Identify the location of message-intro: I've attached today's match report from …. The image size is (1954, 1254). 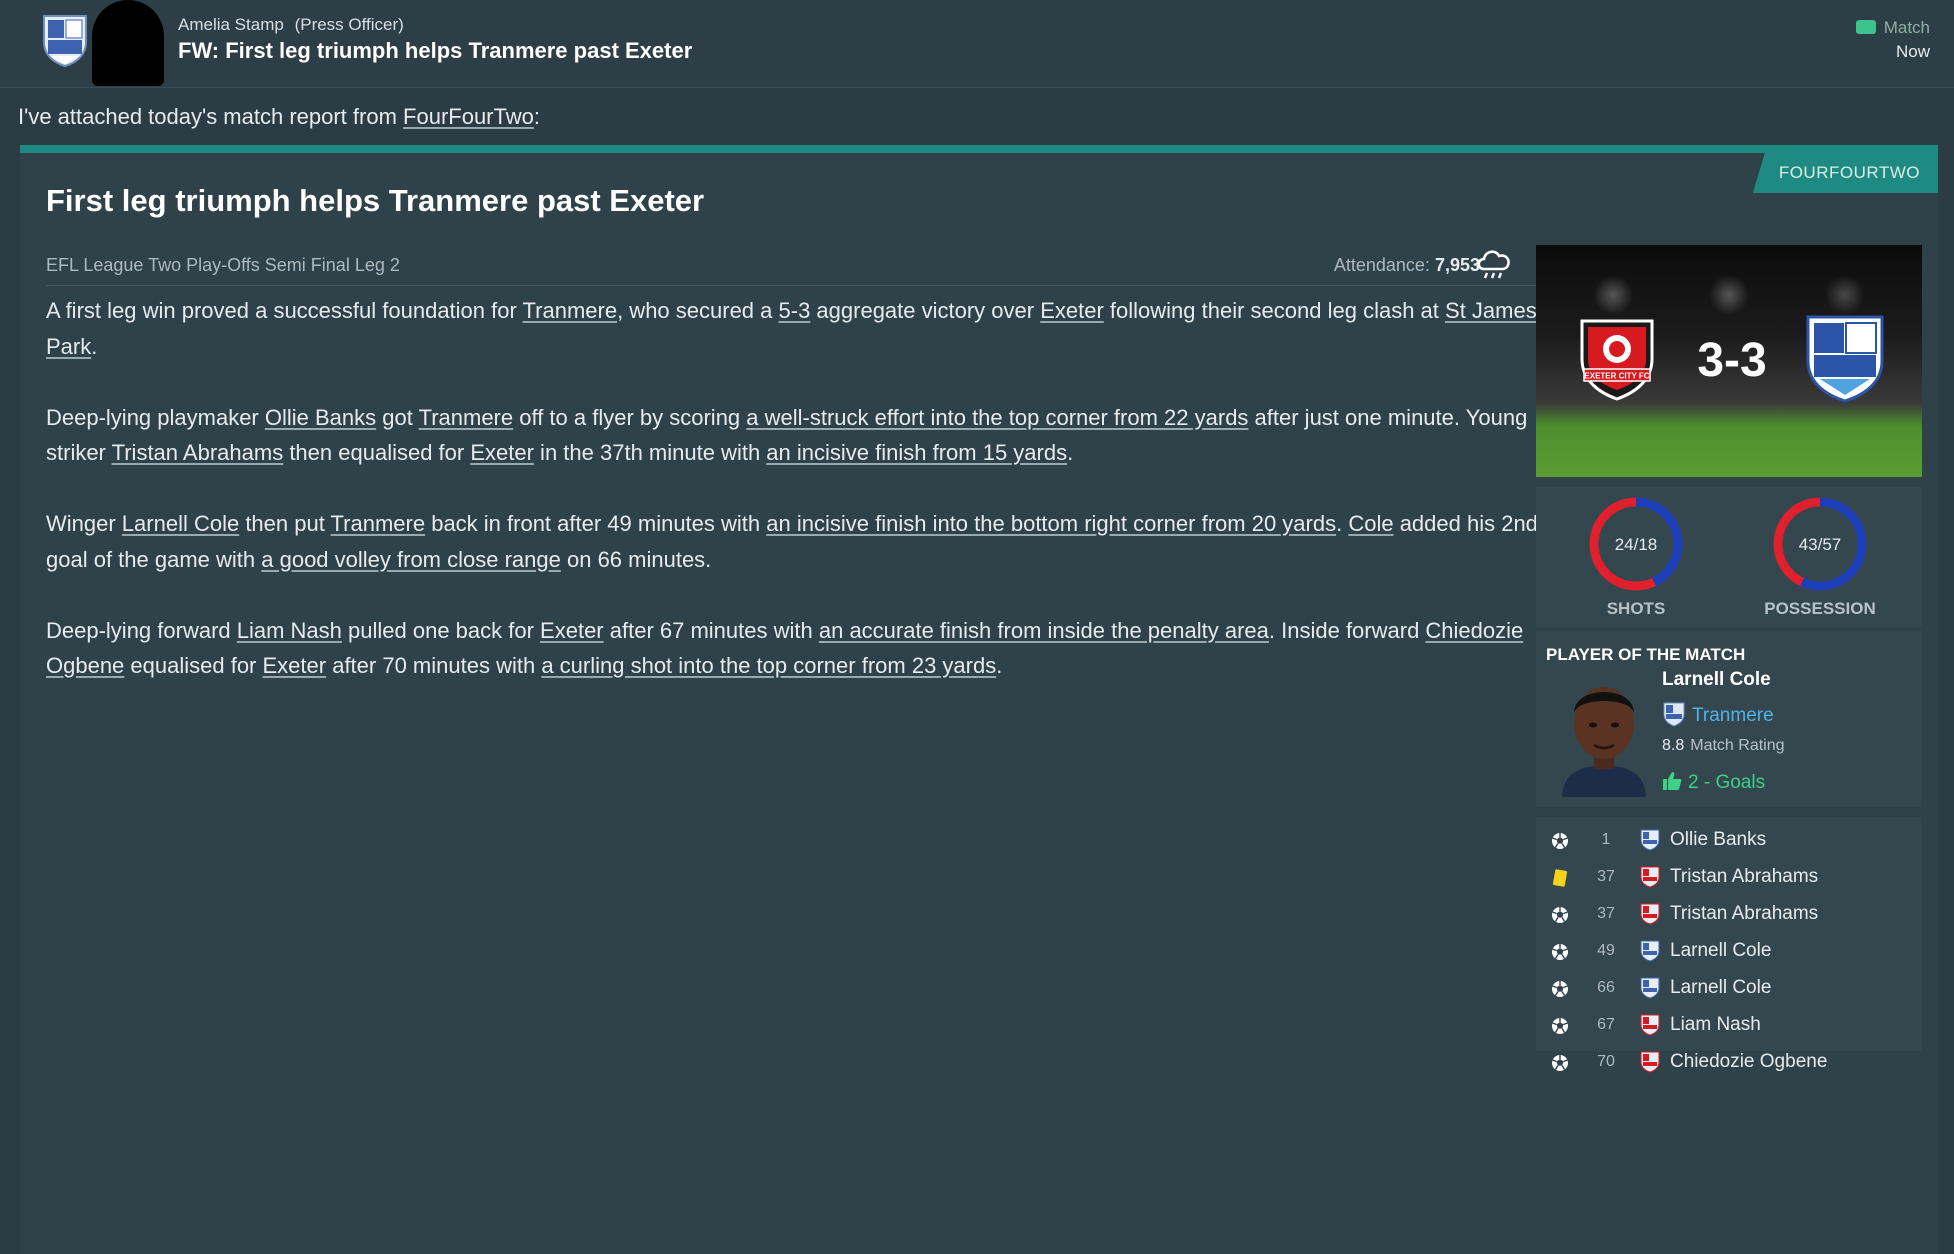
(279, 116).